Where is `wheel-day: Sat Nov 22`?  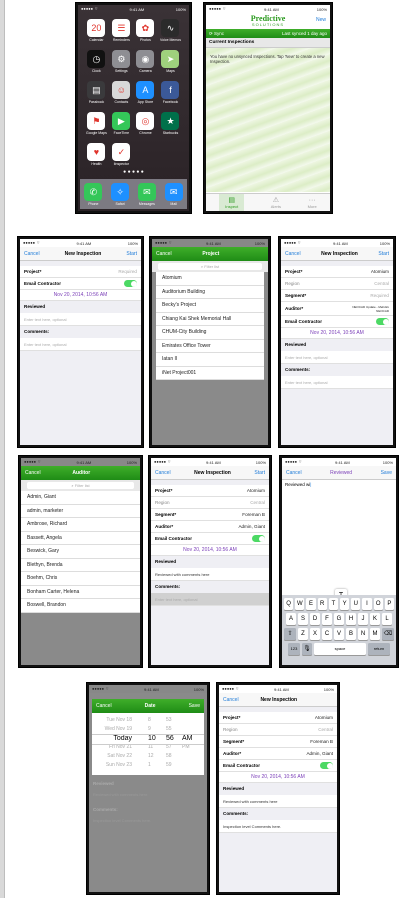
wheel-day: Sat Nov 22 is located at coordinates (119, 756).